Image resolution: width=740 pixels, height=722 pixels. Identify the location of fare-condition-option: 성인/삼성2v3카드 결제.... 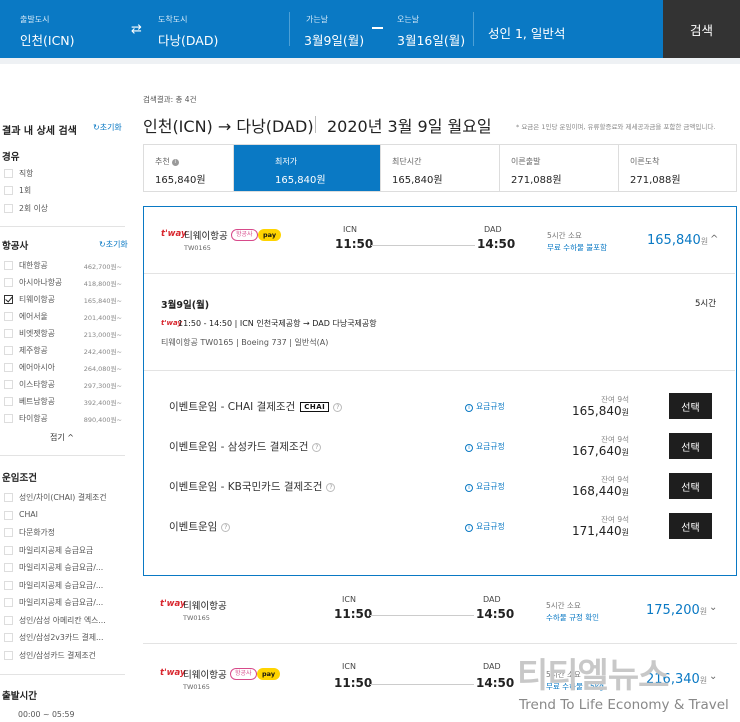
(65, 638).